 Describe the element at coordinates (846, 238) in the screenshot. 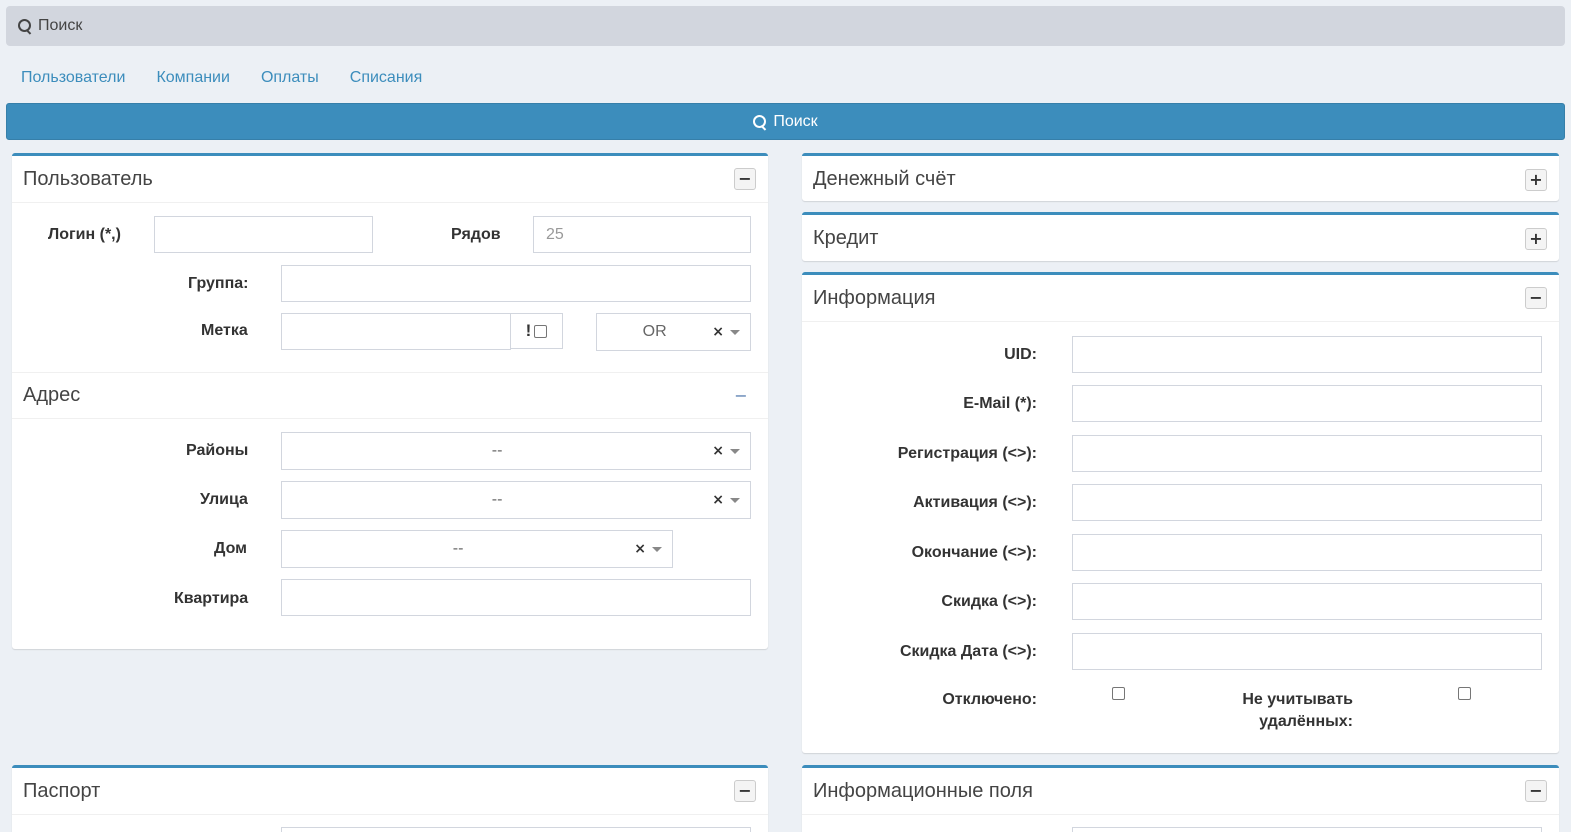

I see `credit-panel-title: Кредит` at that location.